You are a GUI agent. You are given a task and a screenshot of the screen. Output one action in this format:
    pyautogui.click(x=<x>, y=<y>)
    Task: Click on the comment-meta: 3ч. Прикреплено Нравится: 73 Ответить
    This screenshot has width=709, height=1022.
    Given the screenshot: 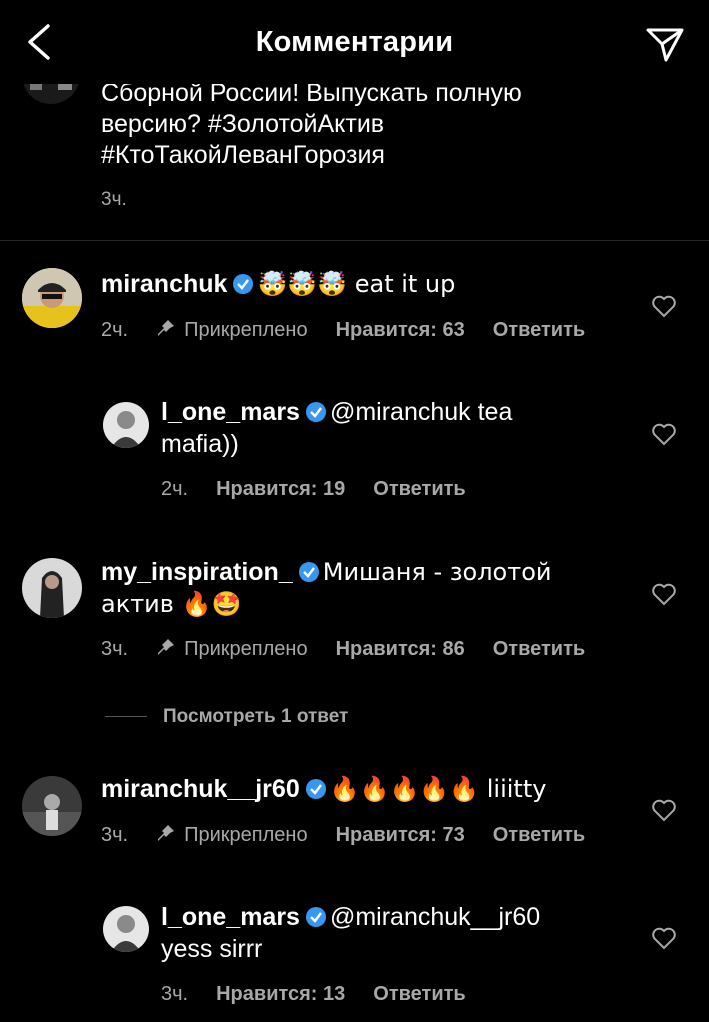 What is the action you would take?
    pyautogui.click(x=343, y=835)
    